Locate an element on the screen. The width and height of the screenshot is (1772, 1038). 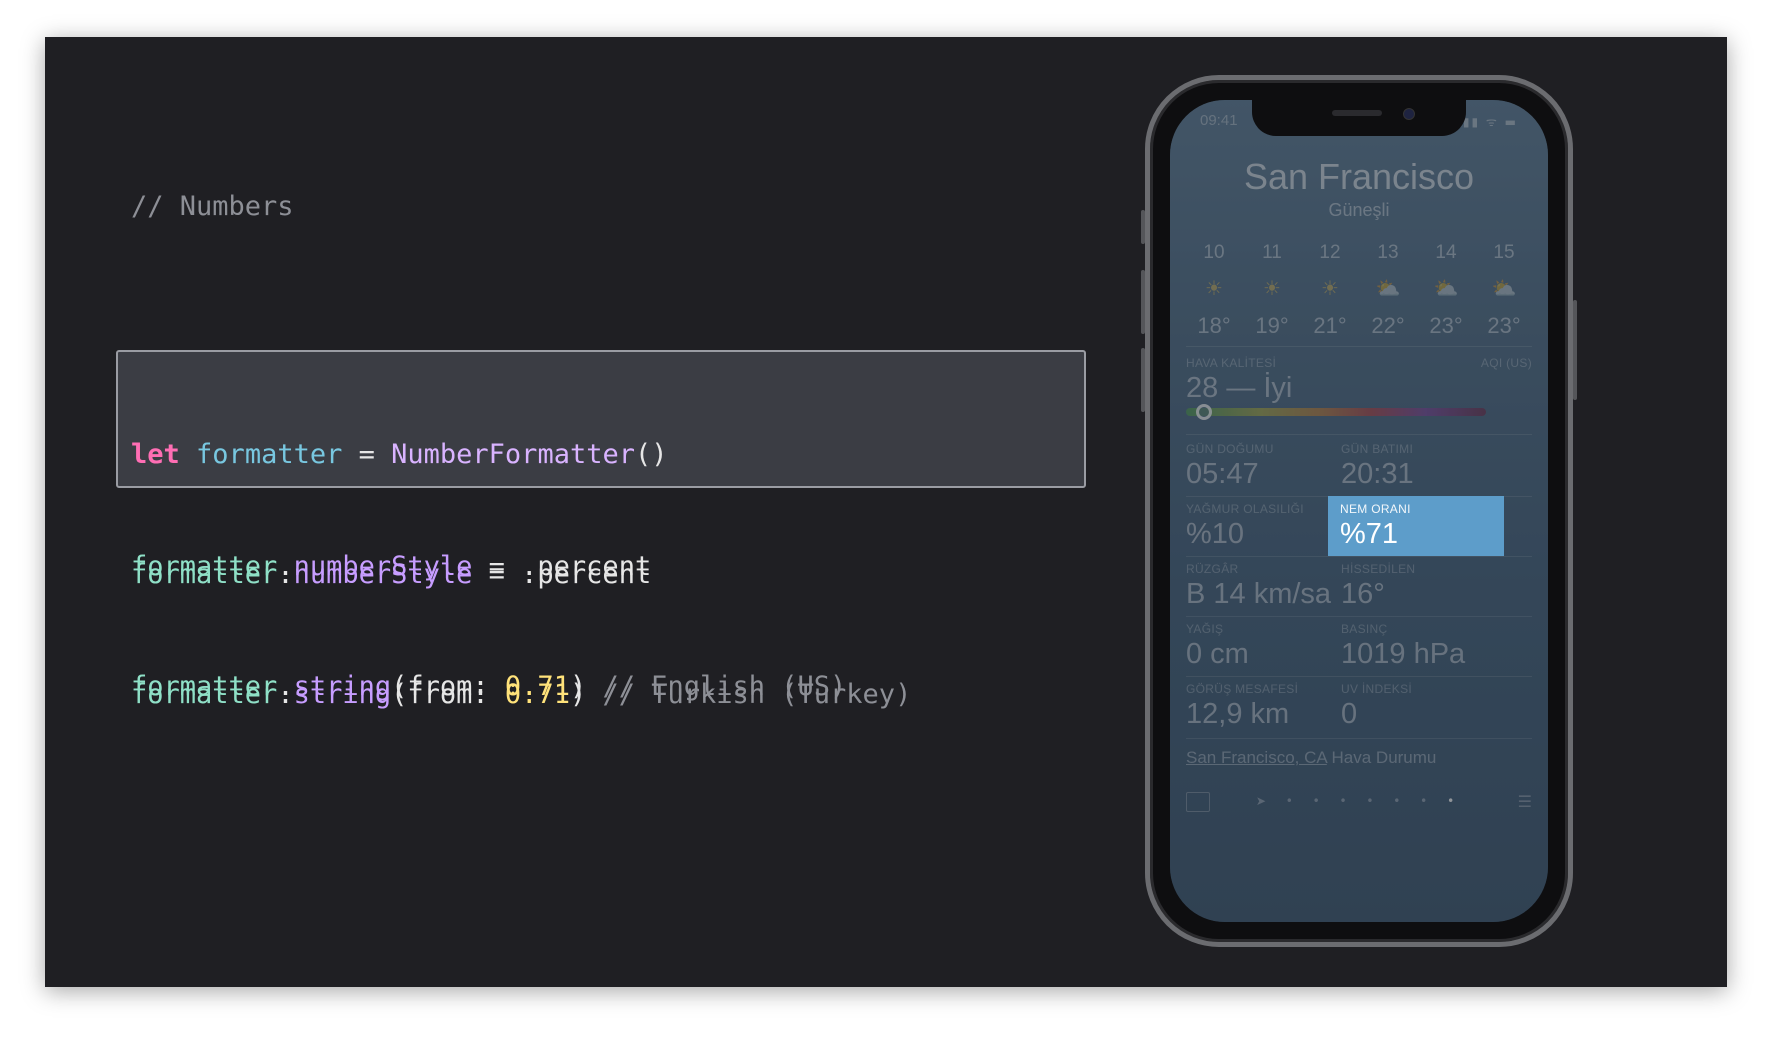
side-button is located at coordinates (1575, 350).